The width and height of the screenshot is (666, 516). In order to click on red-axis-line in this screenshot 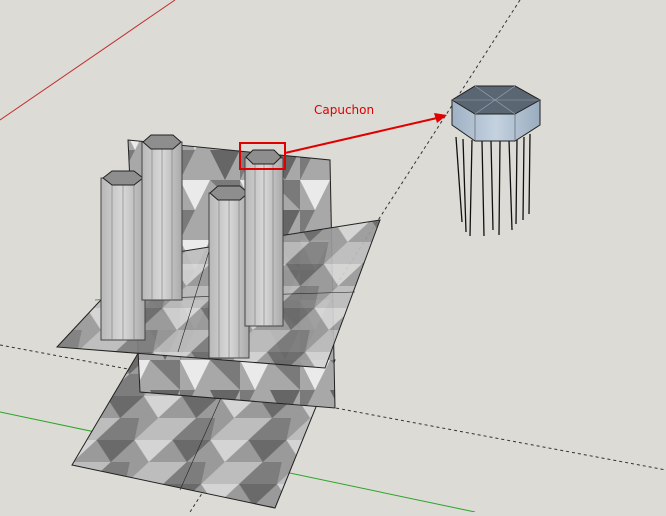, I will do `click(88, 60)`.